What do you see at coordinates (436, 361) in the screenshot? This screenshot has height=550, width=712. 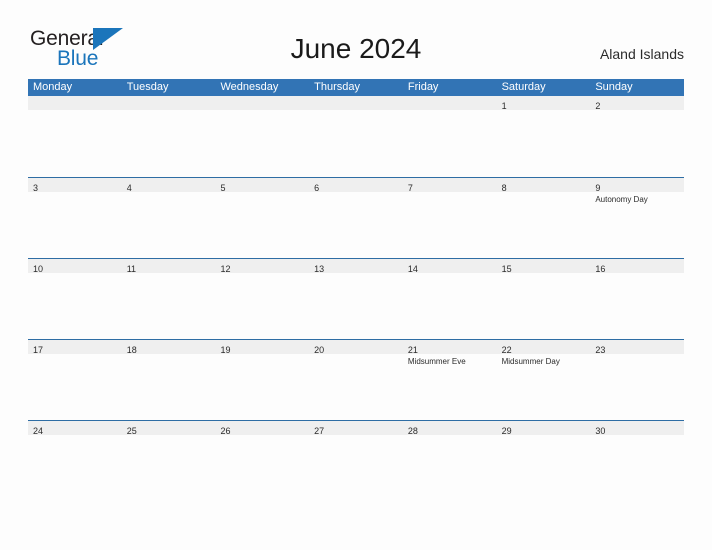 I see `calendar-event-label: Midsummer Eve` at bounding box center [436, 361].